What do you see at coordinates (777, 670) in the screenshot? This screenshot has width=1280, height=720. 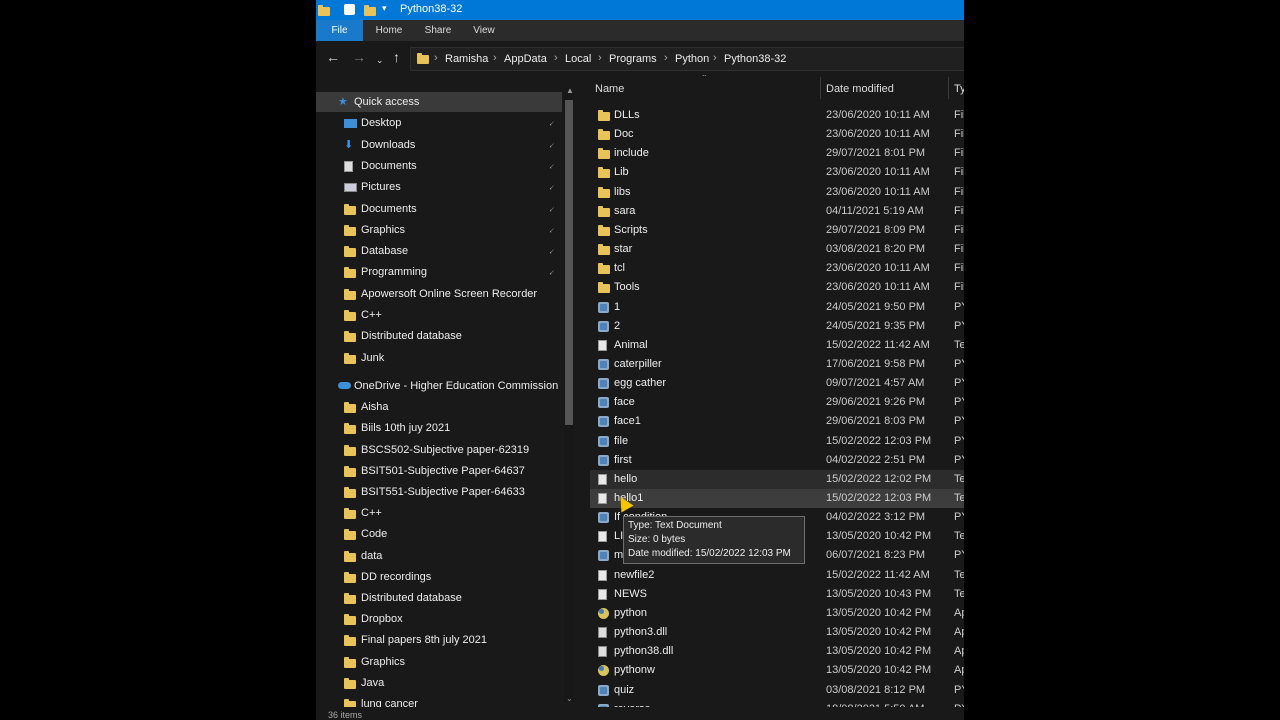 I see `file-row: pythonw 13/05/2020 10:42 PM Ap` at bounding box center [777, 670].